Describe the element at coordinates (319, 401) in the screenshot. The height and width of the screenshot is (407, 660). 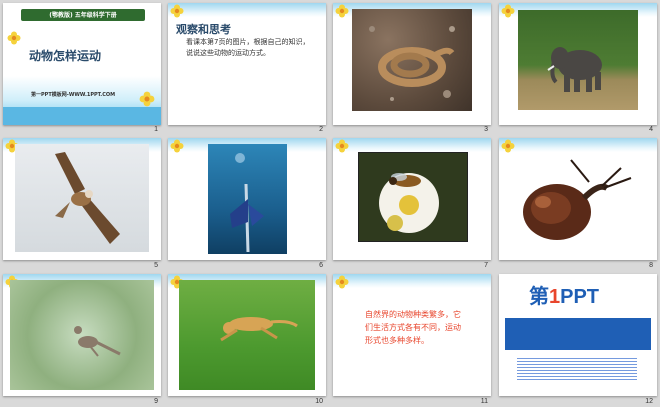
I see `slide-number: 10` at that location.